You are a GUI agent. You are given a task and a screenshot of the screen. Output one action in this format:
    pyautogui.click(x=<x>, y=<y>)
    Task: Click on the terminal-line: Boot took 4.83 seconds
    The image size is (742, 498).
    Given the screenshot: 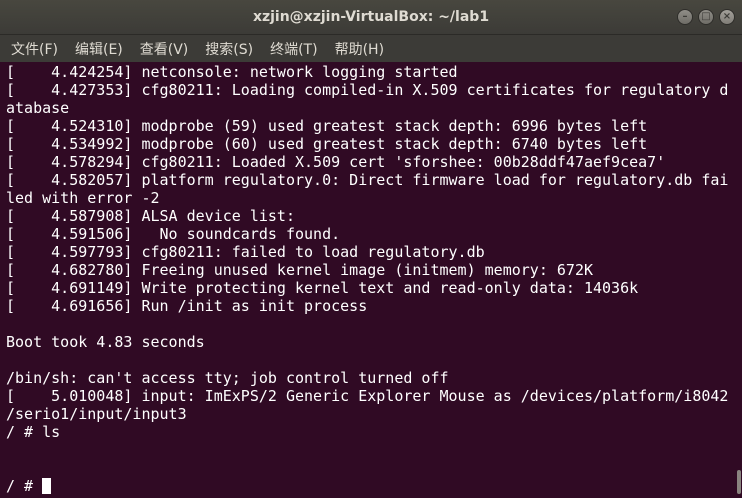 What is the action you would take?
    pyautogui.click(x=105, y=342)
    